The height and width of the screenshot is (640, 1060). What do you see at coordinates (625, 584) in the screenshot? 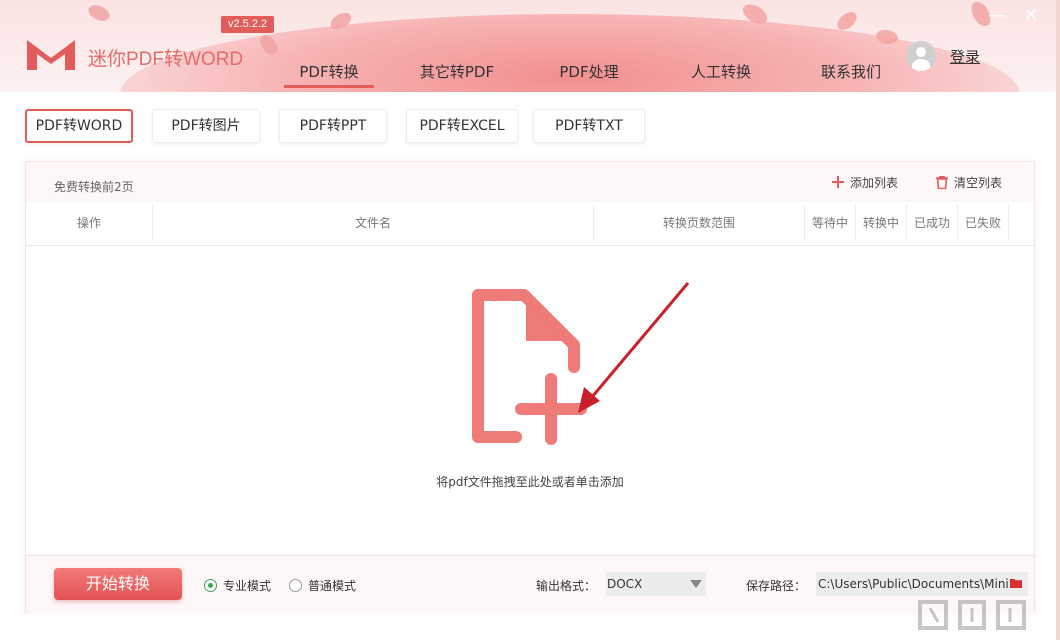
I see `output-format-value: DOCX` at bounding box center [625, 584].